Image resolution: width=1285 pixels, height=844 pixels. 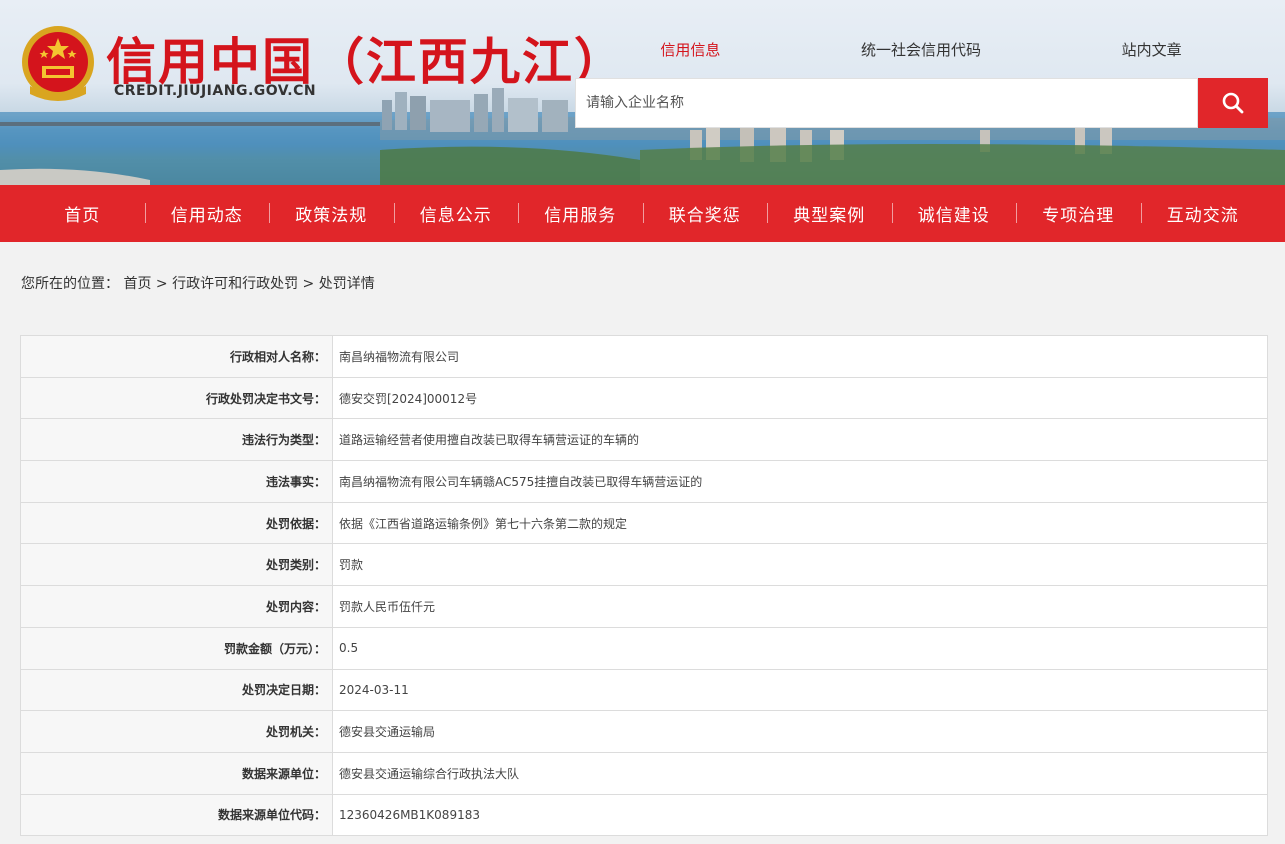 I want to click on field-value: 德安县交通运输综合行政执法大队, so click(x=800, y=773).